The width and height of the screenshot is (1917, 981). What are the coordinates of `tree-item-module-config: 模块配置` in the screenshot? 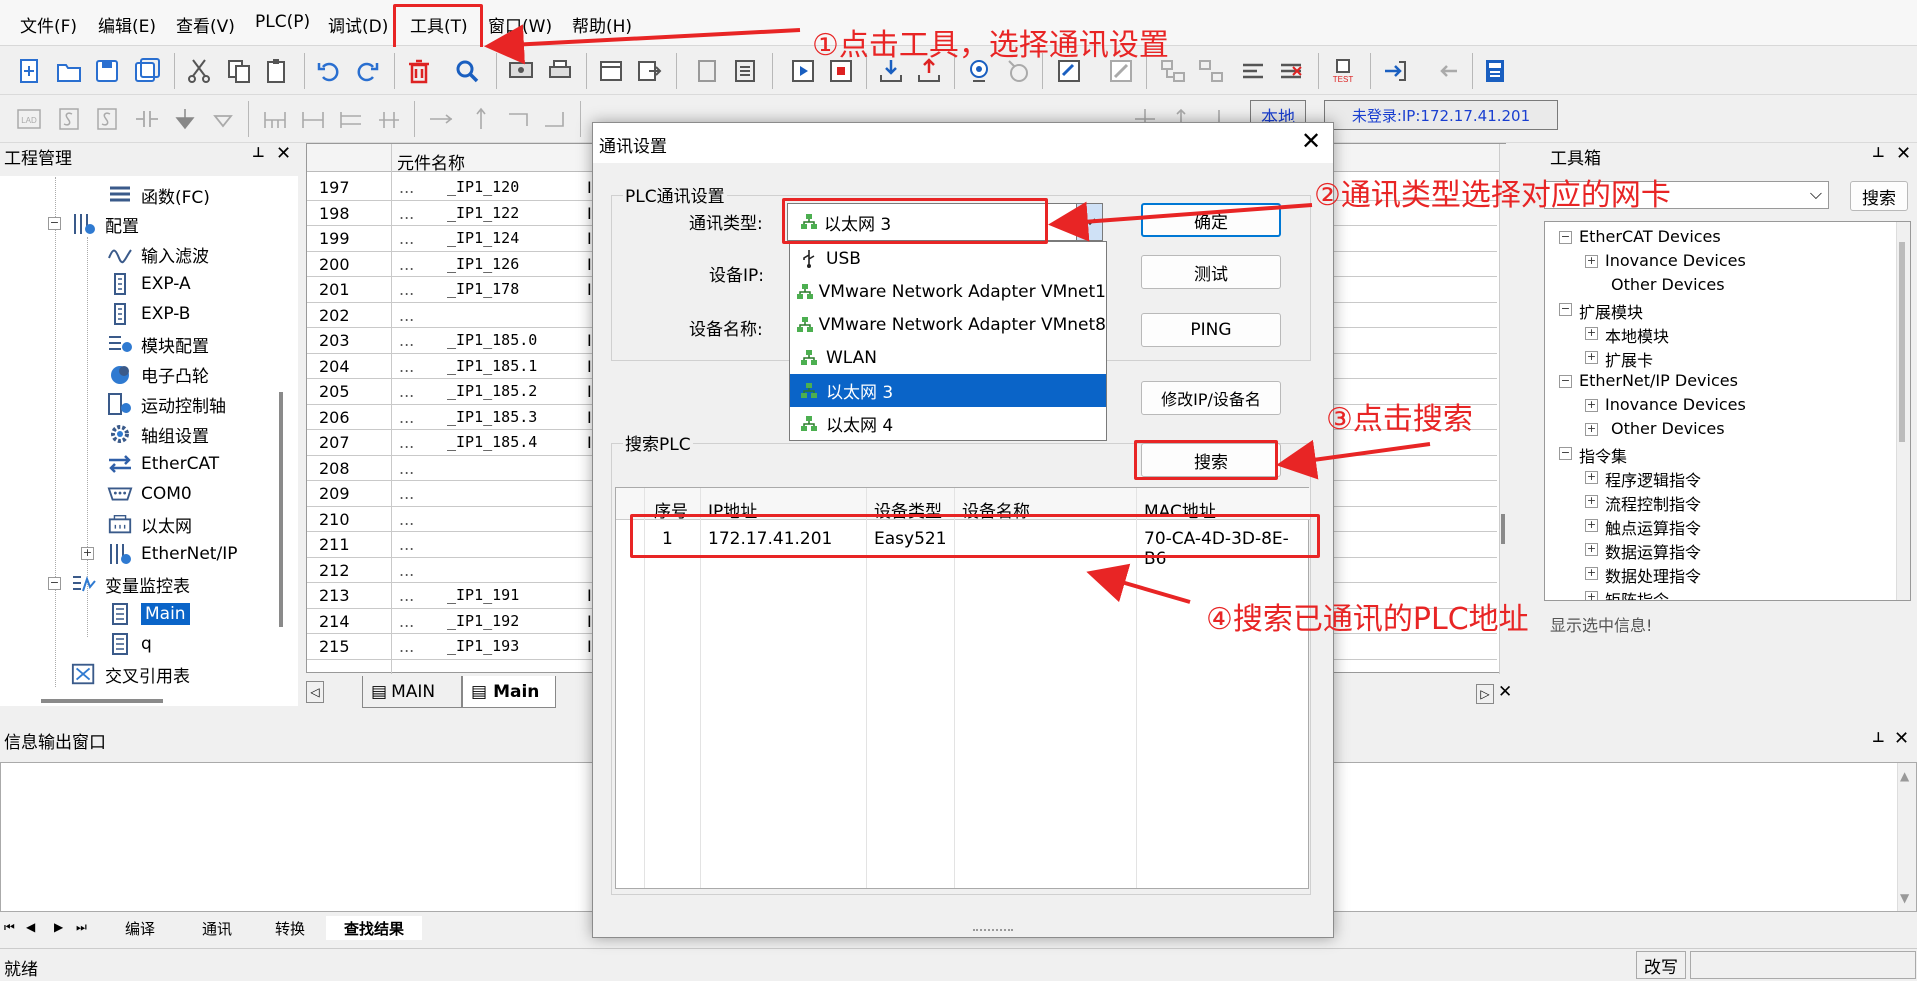 It's located at (158, 344).